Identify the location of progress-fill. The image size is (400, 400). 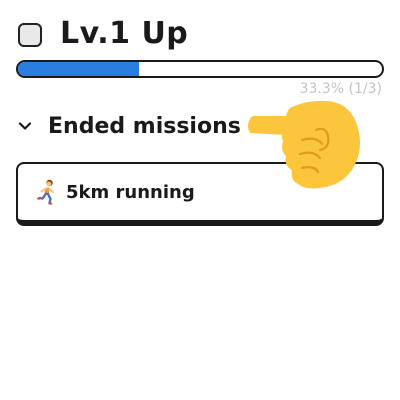
(79, 69).